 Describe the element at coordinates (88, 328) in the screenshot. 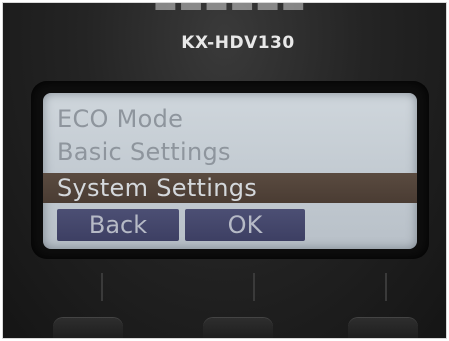

I see `hardware-softkey-left` at that location.